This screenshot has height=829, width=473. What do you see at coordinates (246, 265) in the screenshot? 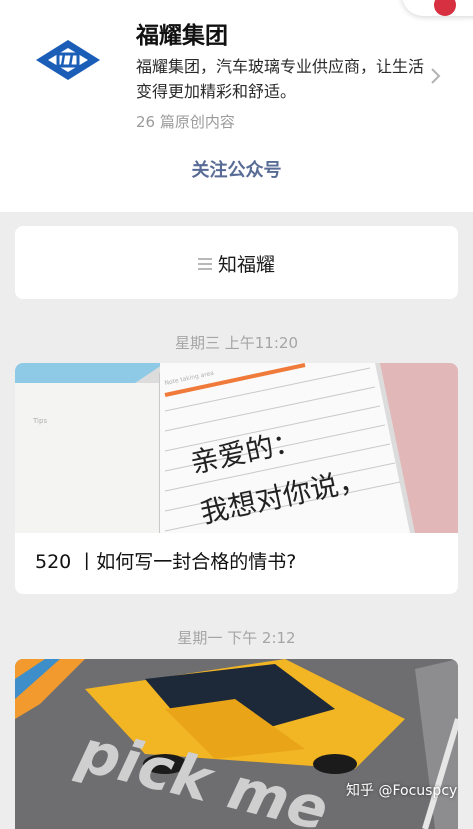
I see `menu-item-label: 知福耀` at bounding box center [246, 265].